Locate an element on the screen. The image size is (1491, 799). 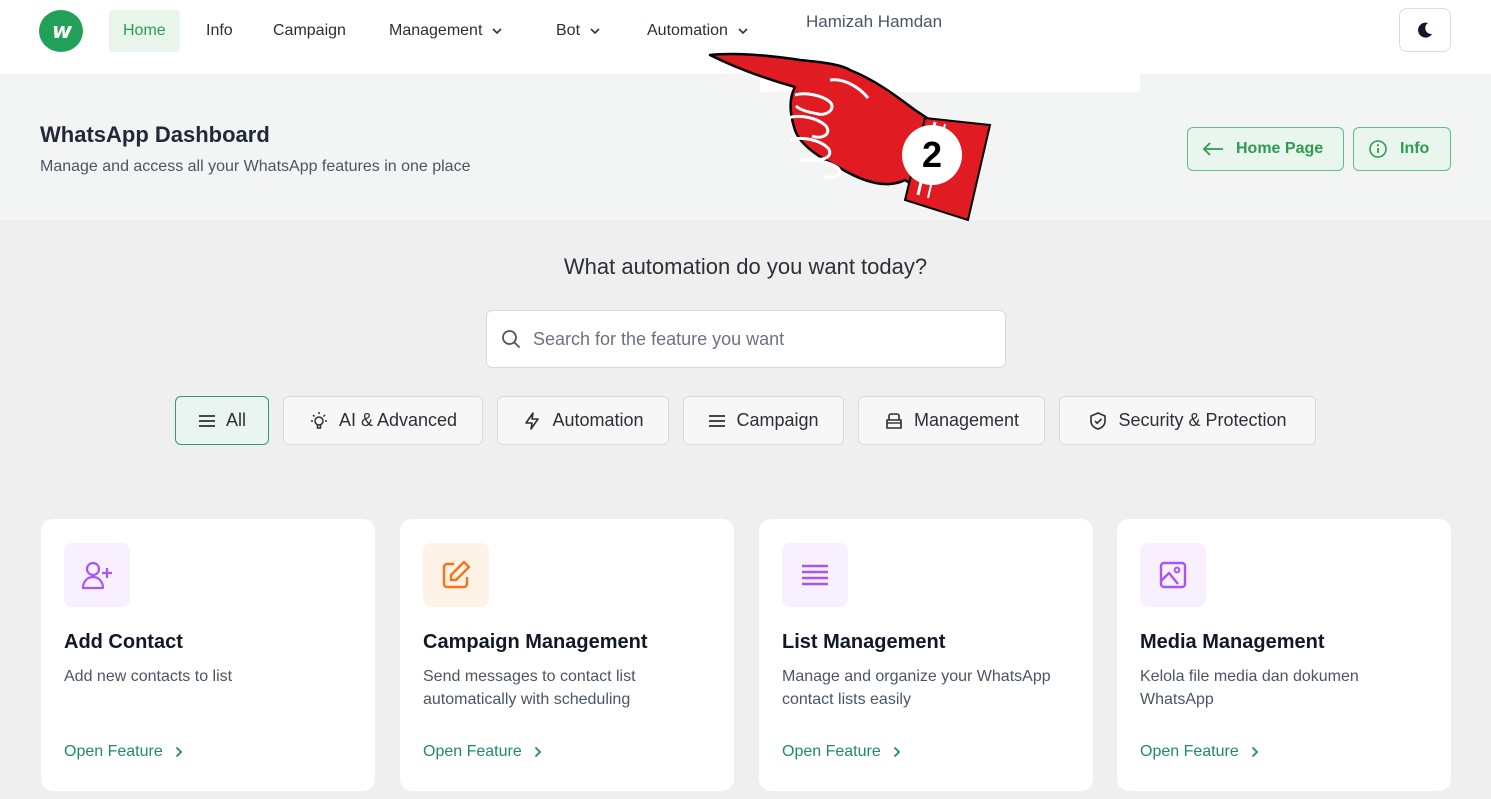
nav-info-label: Info is located at coordinates (219, 30).